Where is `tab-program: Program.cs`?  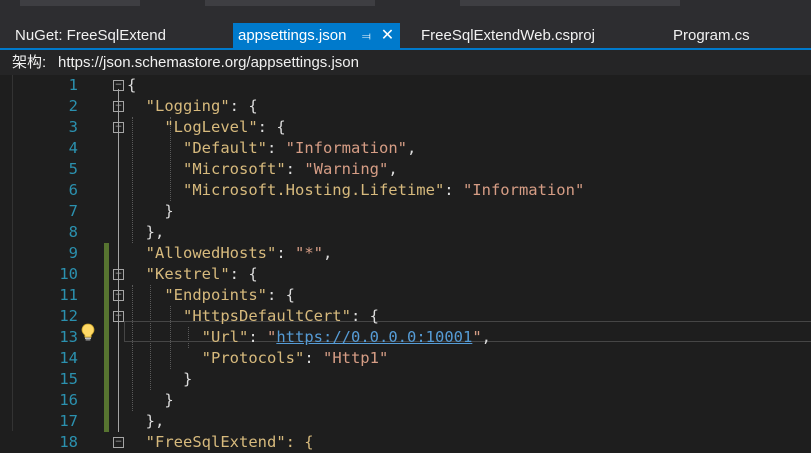
tab-program: Program.cs is located at coordinates (711, 35).